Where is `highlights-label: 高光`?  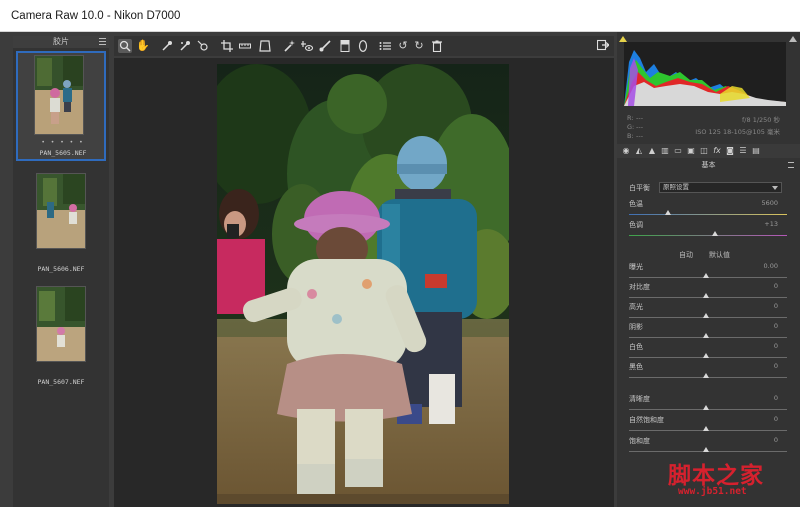
highlights-label: 高光 is located at coordinates (636, 307).